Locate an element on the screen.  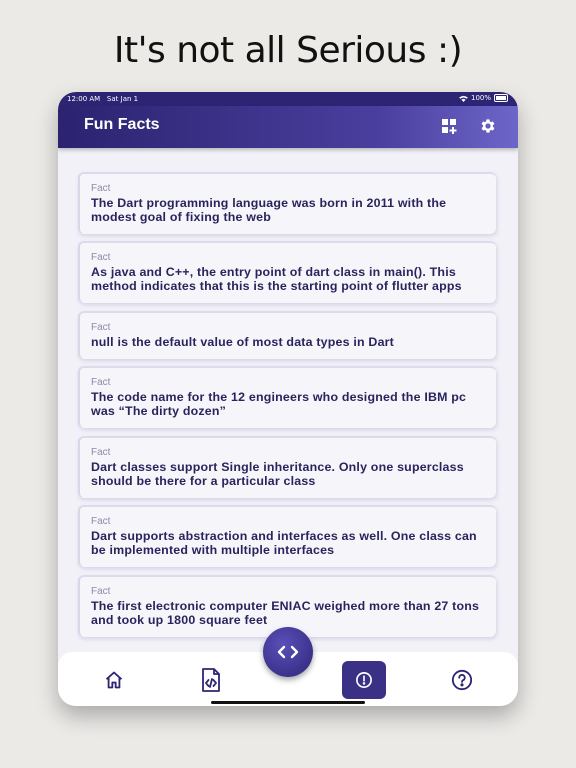
code-fab-button is located at coordinates (288, 652).